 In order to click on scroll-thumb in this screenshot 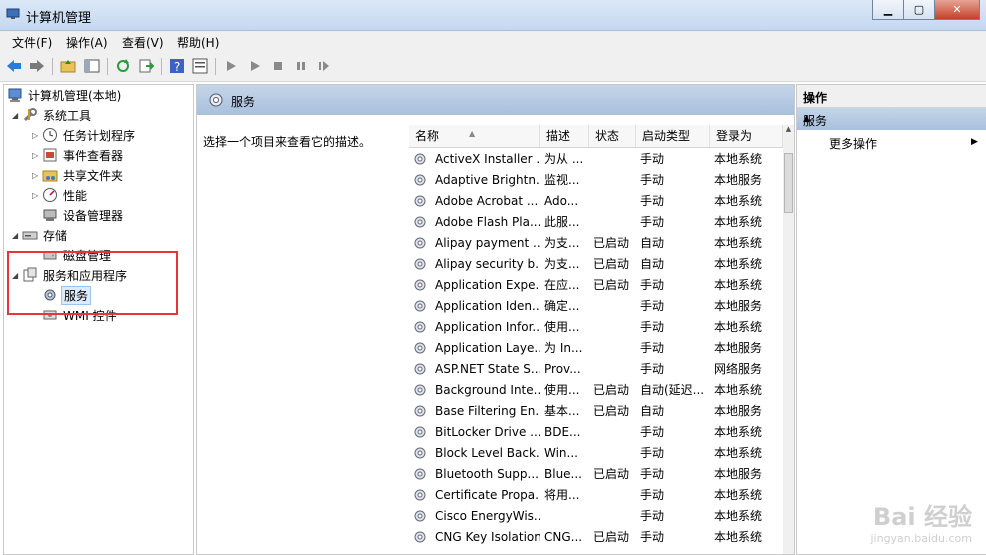, I will do `click(788, 183)`.